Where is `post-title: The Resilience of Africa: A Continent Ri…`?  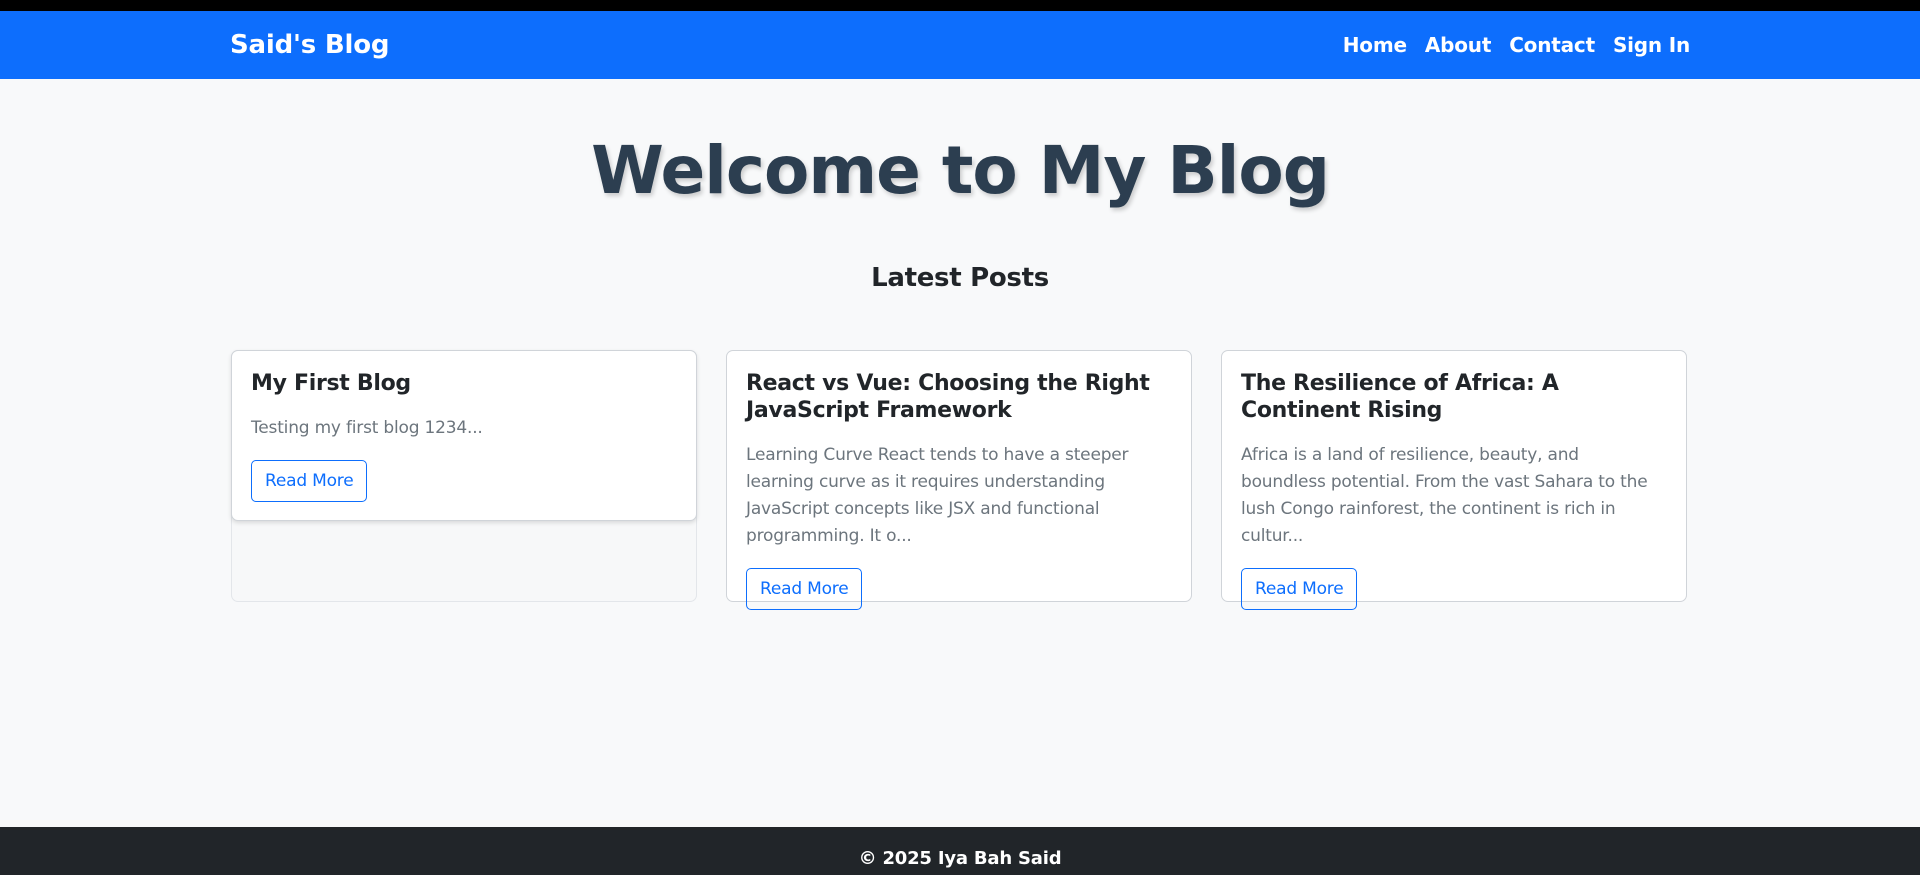 post-title: The Resilience of Africa: A Continent Ri… is located at coordinates (1400, 397).